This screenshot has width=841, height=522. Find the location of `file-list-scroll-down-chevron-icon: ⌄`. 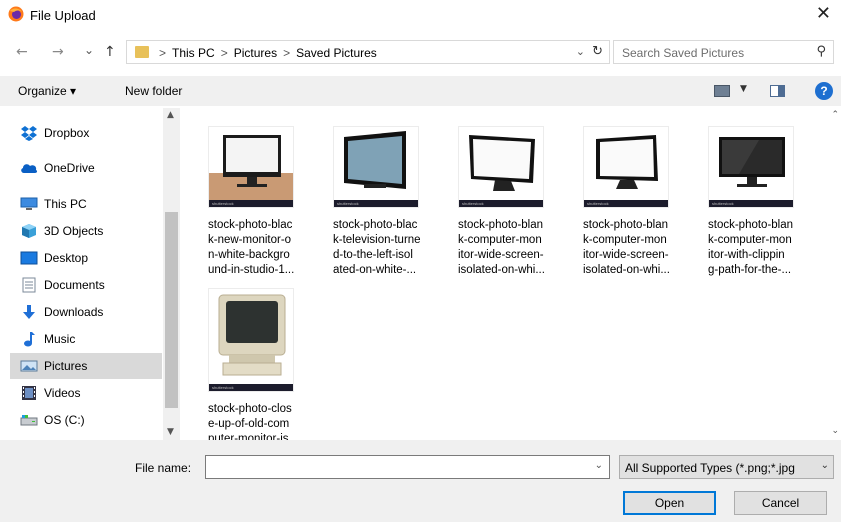

file-list-scroll-down-chevron-icon: ⌄ is located at coordinates (835, 431).